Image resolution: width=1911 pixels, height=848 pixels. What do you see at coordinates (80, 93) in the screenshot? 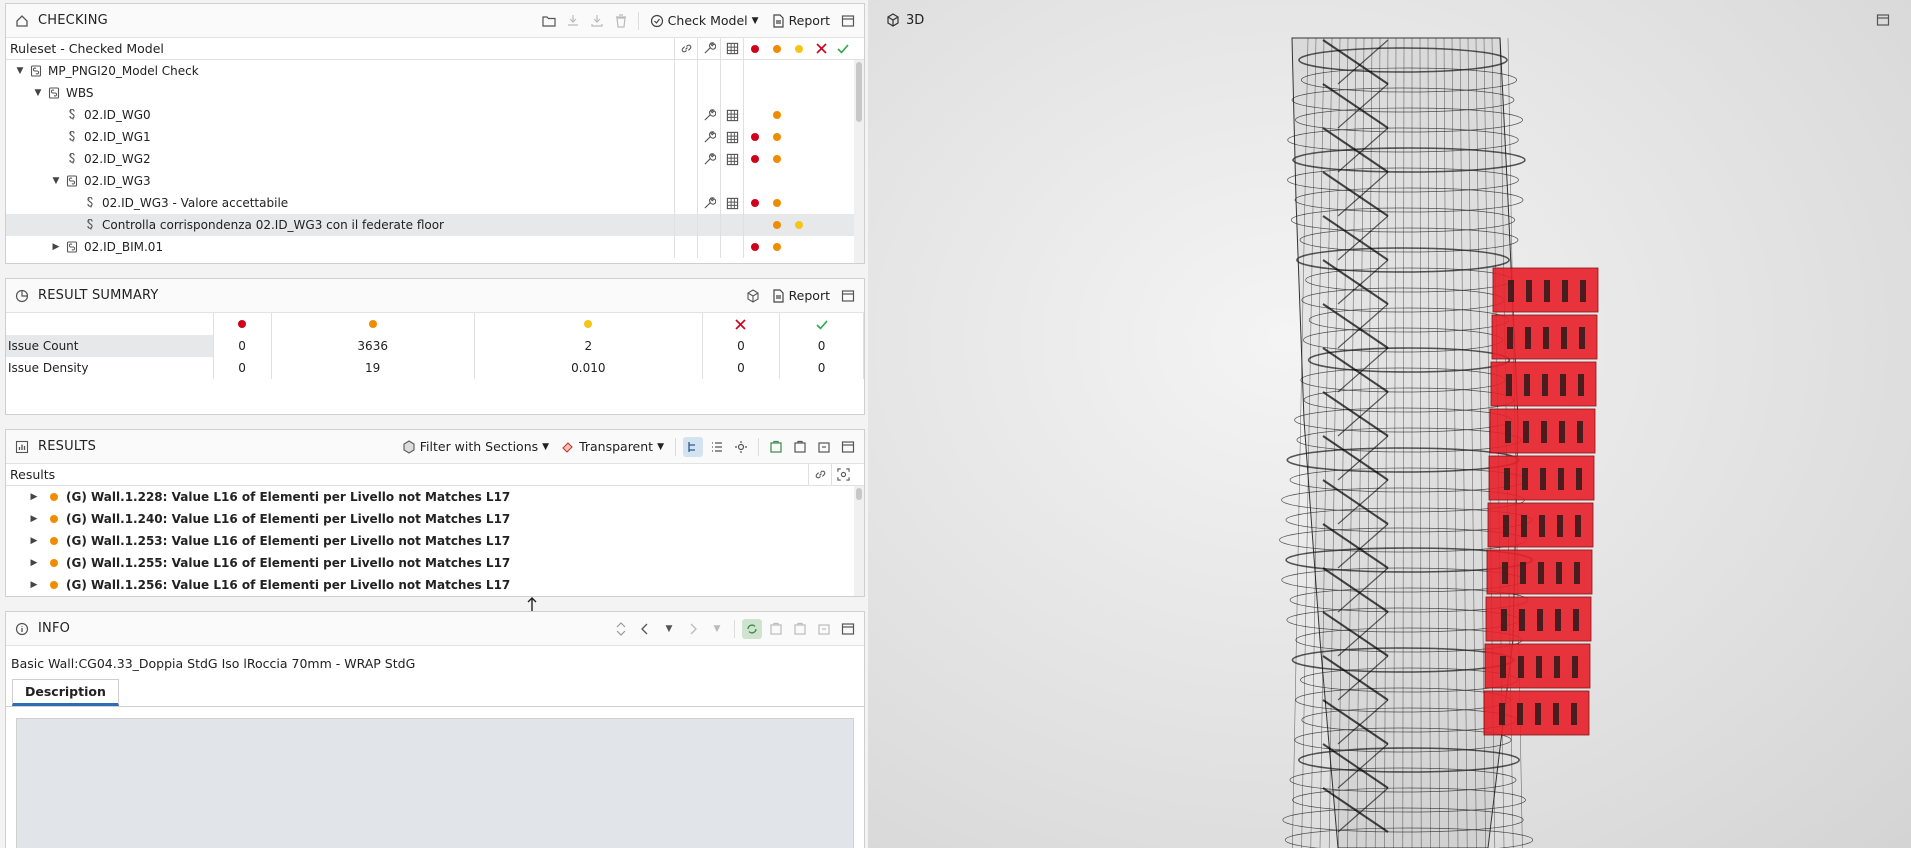
I see `tree-row-label: WBS` at bounding box center [80, 93].